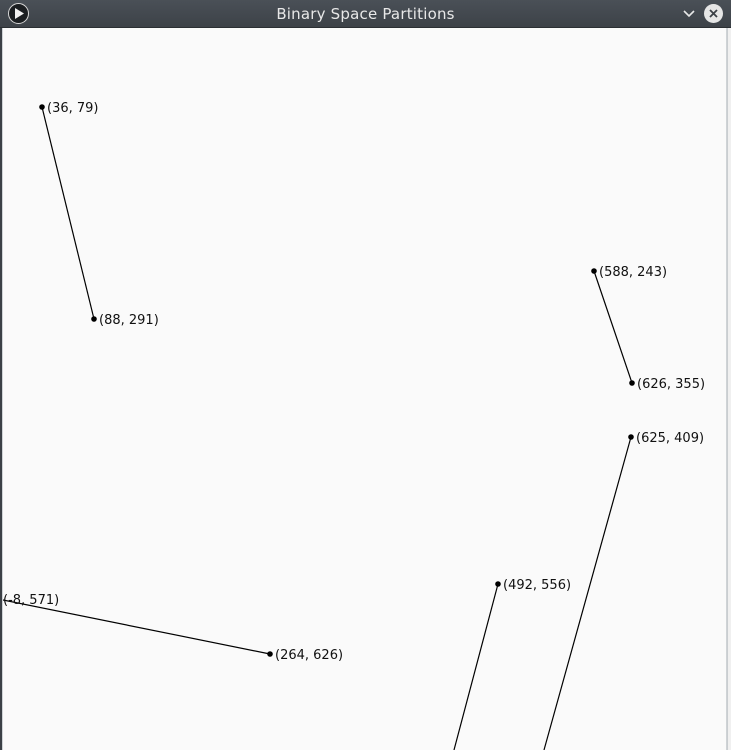 Image resolution: width=731 pixels, height=750 pixels. I want to click on window-title: Binary Space Partitions, so click(365, 14).